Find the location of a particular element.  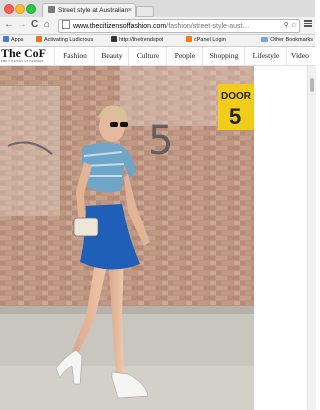

bookmark-label: http://thetrendspot is located at coordinates (141, 40).